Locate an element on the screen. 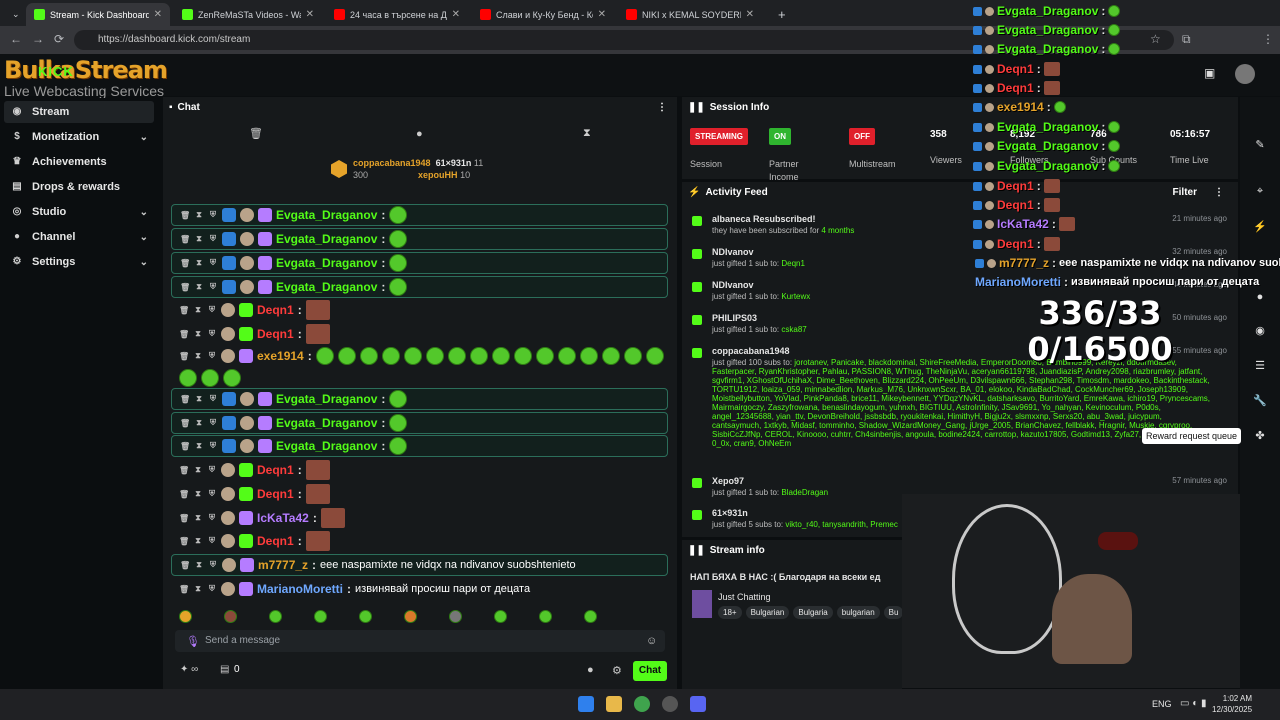 The image size is (1280, 720). stream-tag: Bu is located at coordinates (893, 612).